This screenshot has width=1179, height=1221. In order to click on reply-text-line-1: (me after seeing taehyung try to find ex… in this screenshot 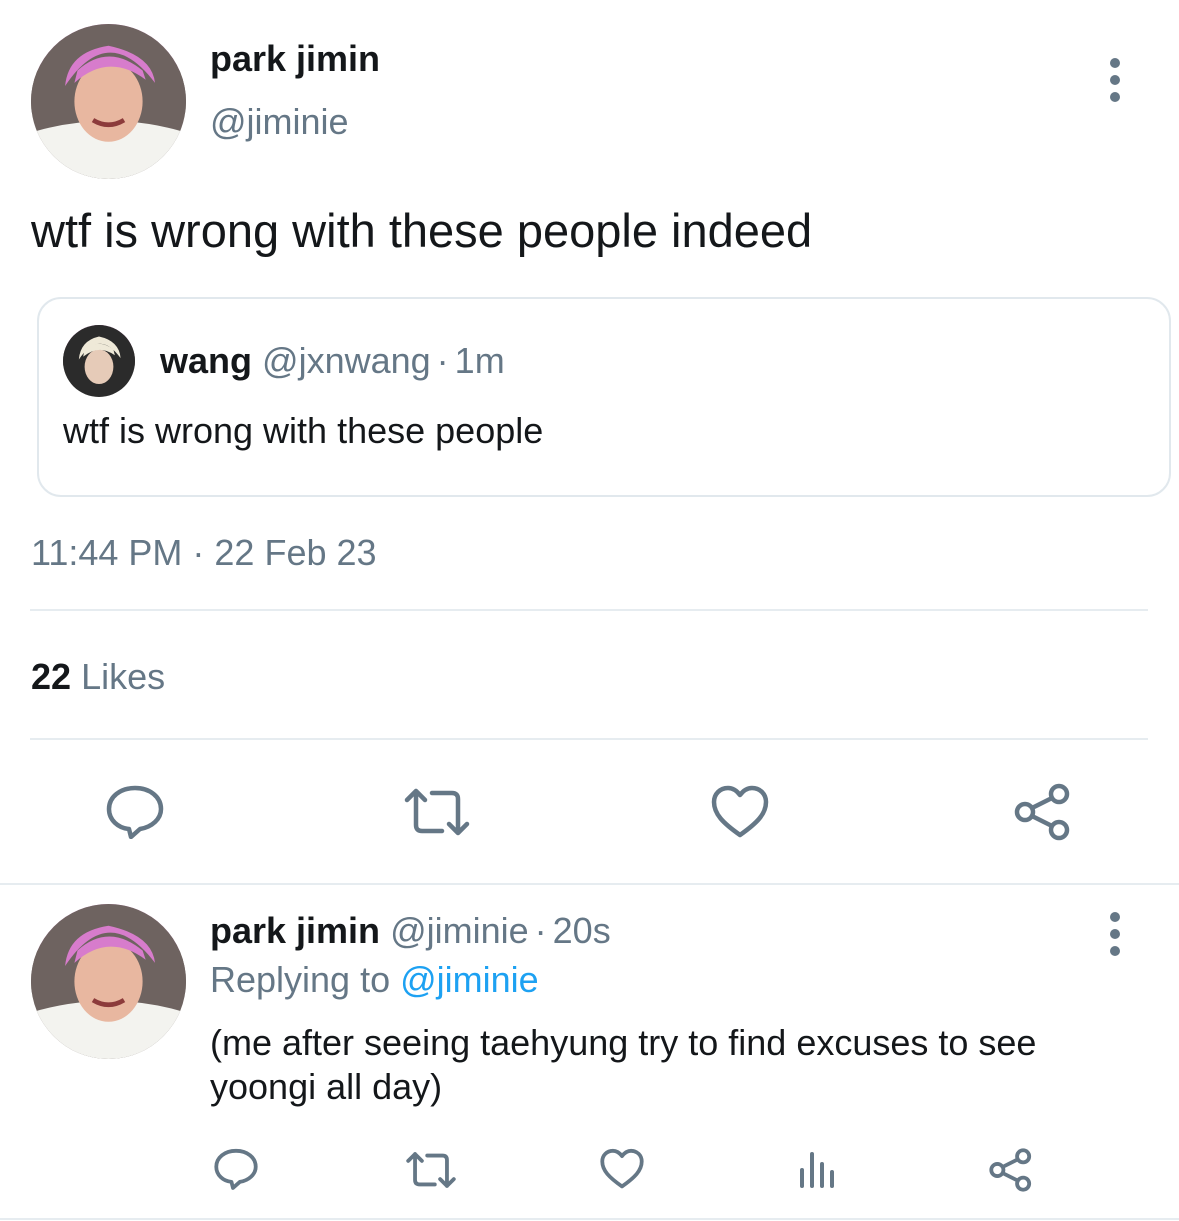, I will do `click(623, 1042)`.